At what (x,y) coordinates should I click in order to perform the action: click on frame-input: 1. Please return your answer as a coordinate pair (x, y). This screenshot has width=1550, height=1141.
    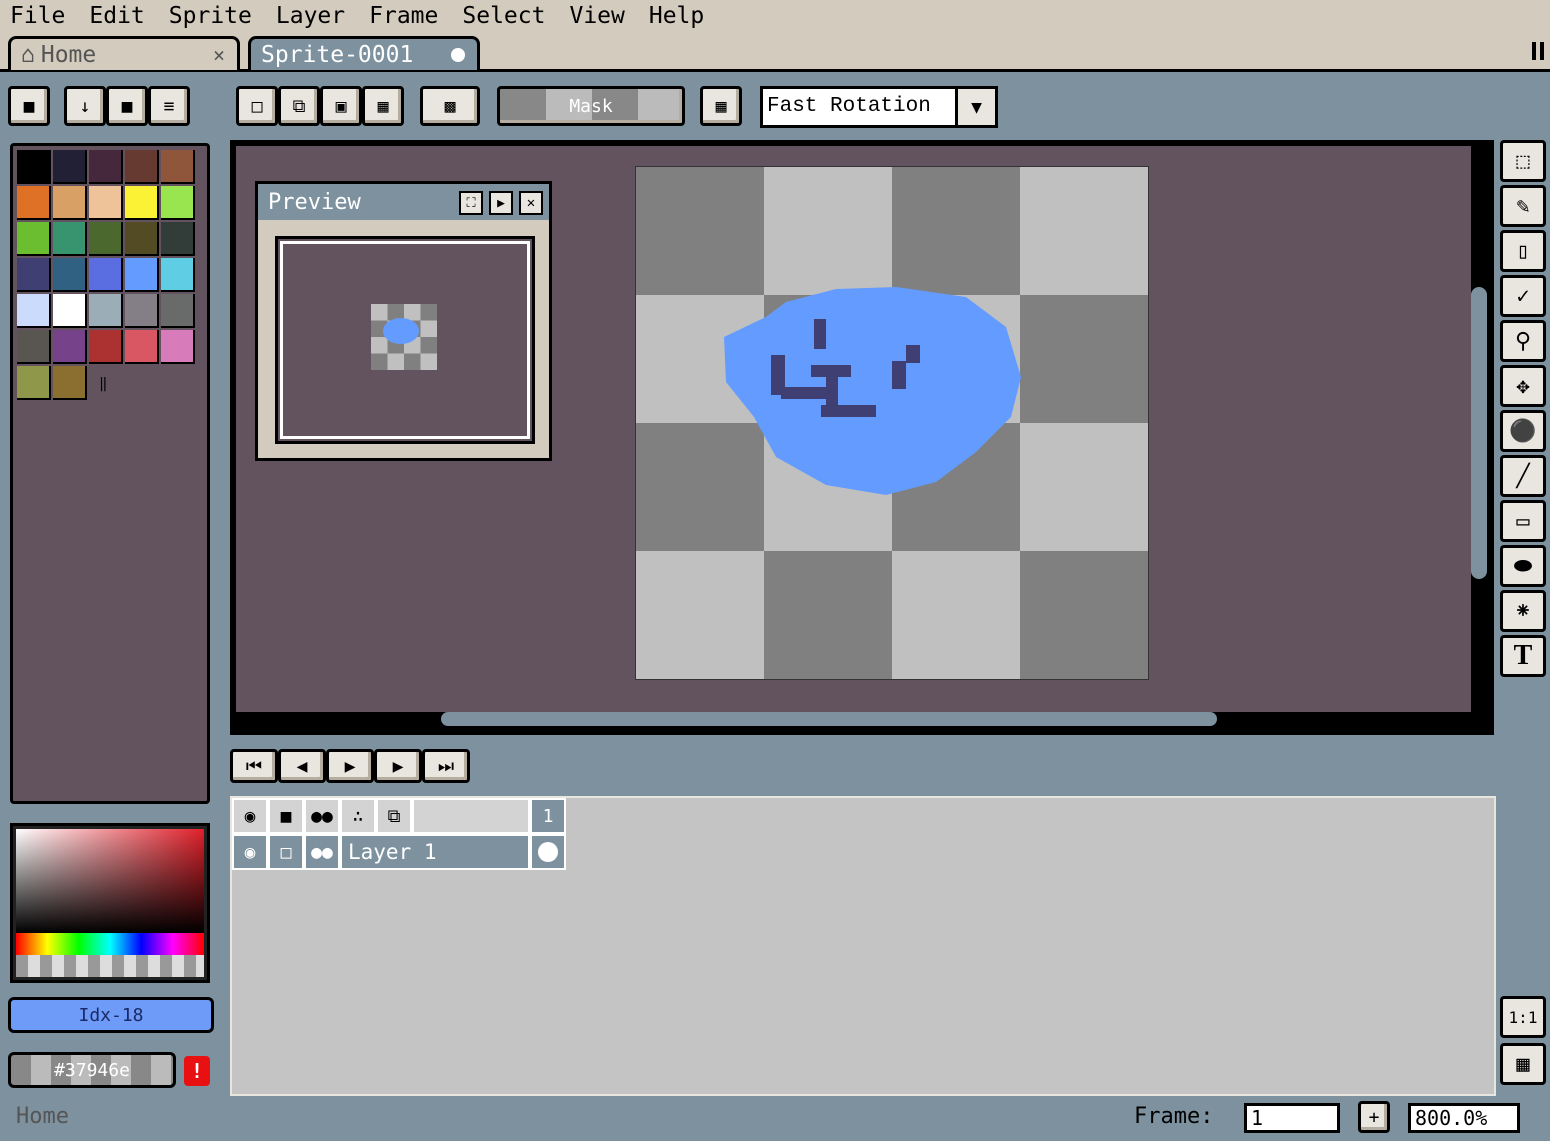
    Looking at the image, I should click on (1292, 1118).